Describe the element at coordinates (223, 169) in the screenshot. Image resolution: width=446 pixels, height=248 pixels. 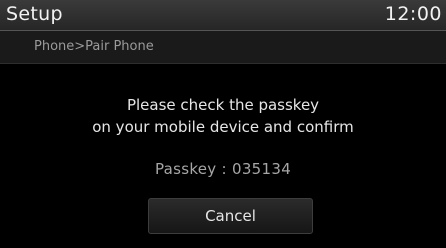
I see `passkey-value: Passkey : 035134` at that location.